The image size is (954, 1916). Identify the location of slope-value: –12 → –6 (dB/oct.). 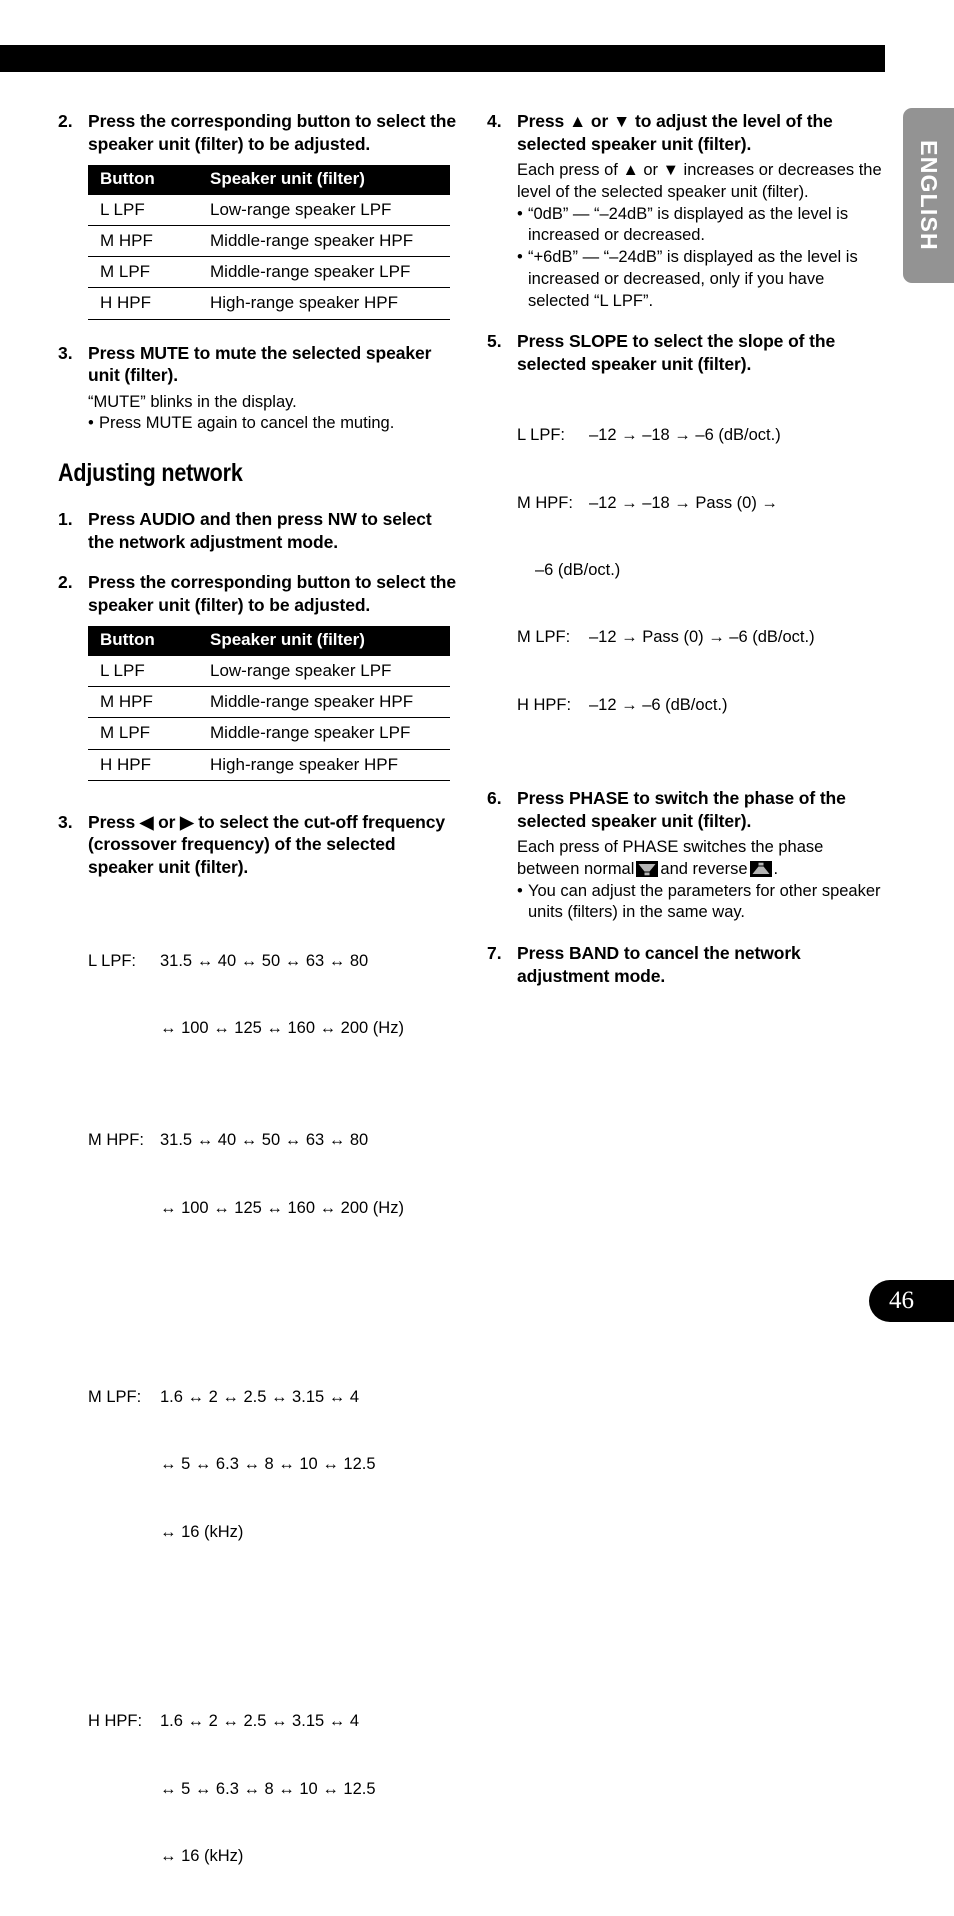
(658, 704).